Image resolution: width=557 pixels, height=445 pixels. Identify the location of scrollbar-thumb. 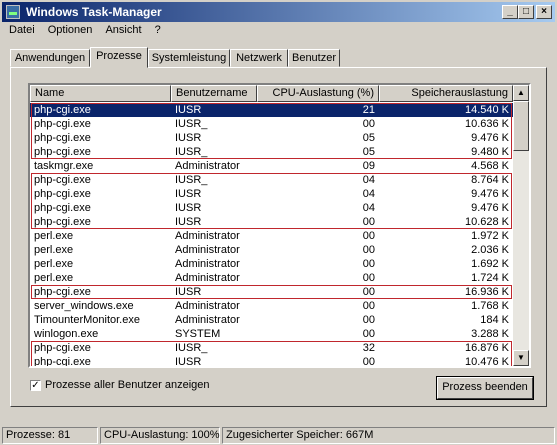
(521, 126).